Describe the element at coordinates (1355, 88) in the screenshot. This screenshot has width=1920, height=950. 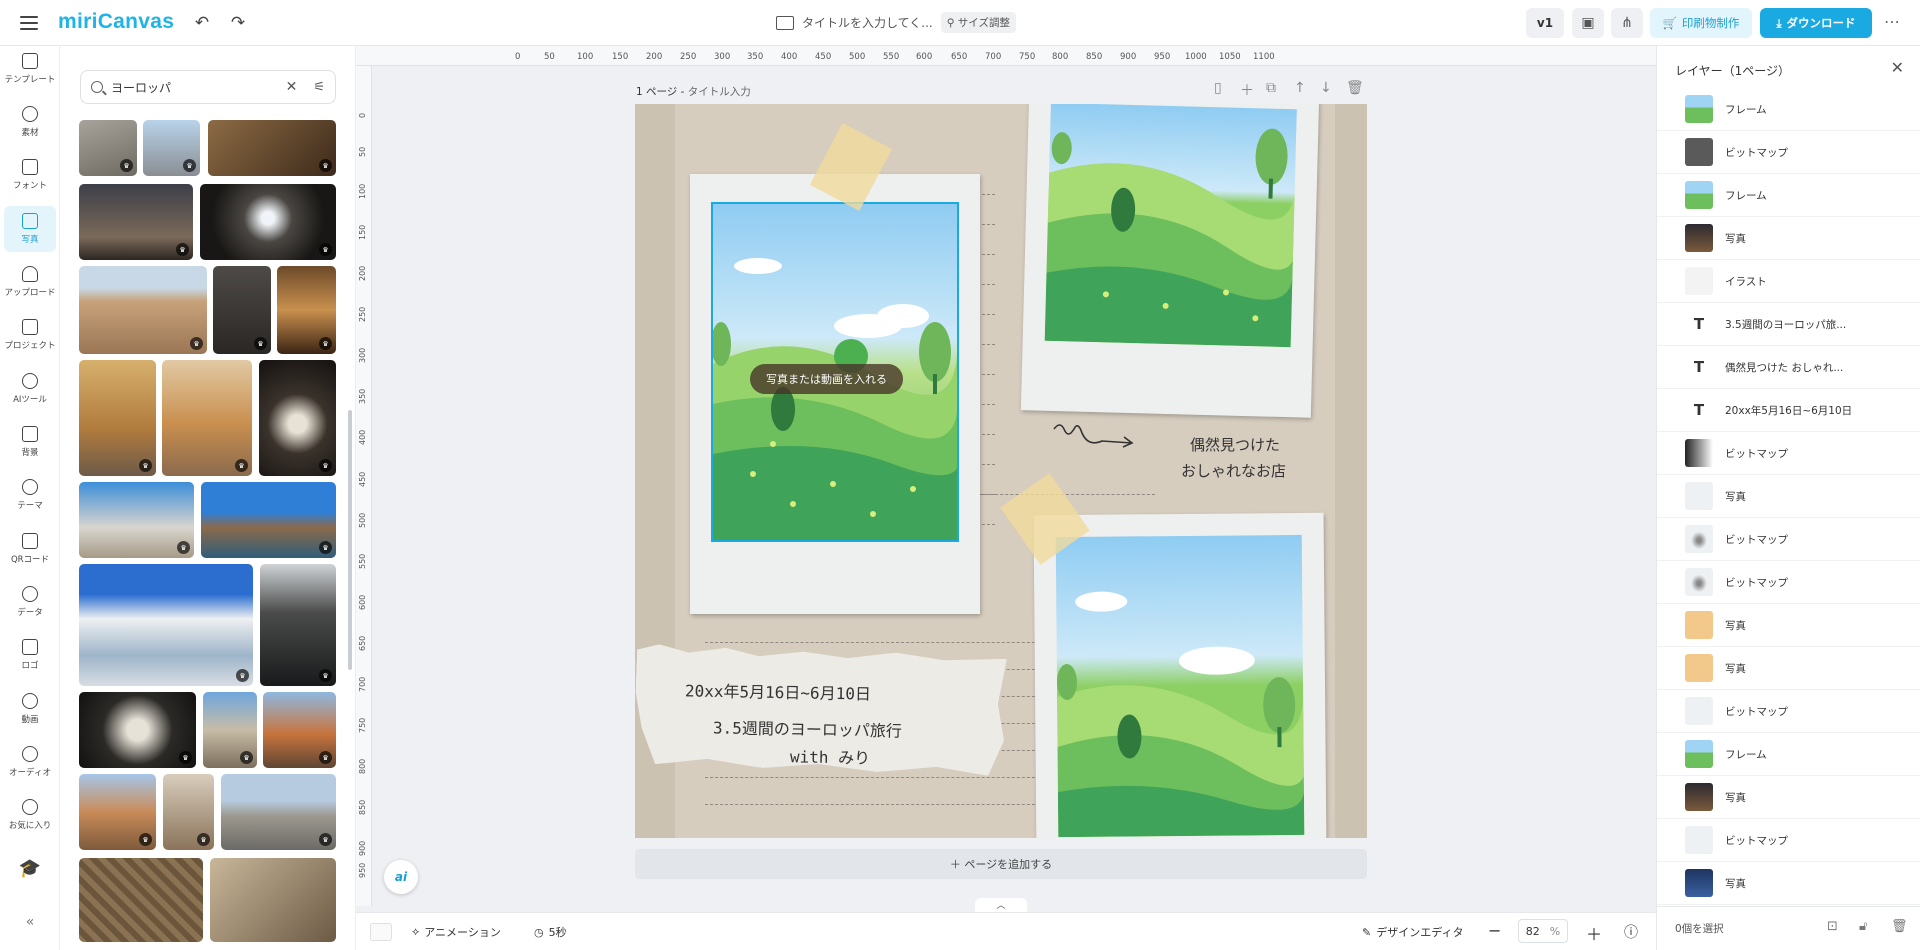
I see `page-delete-icon: 🗑` at that location.